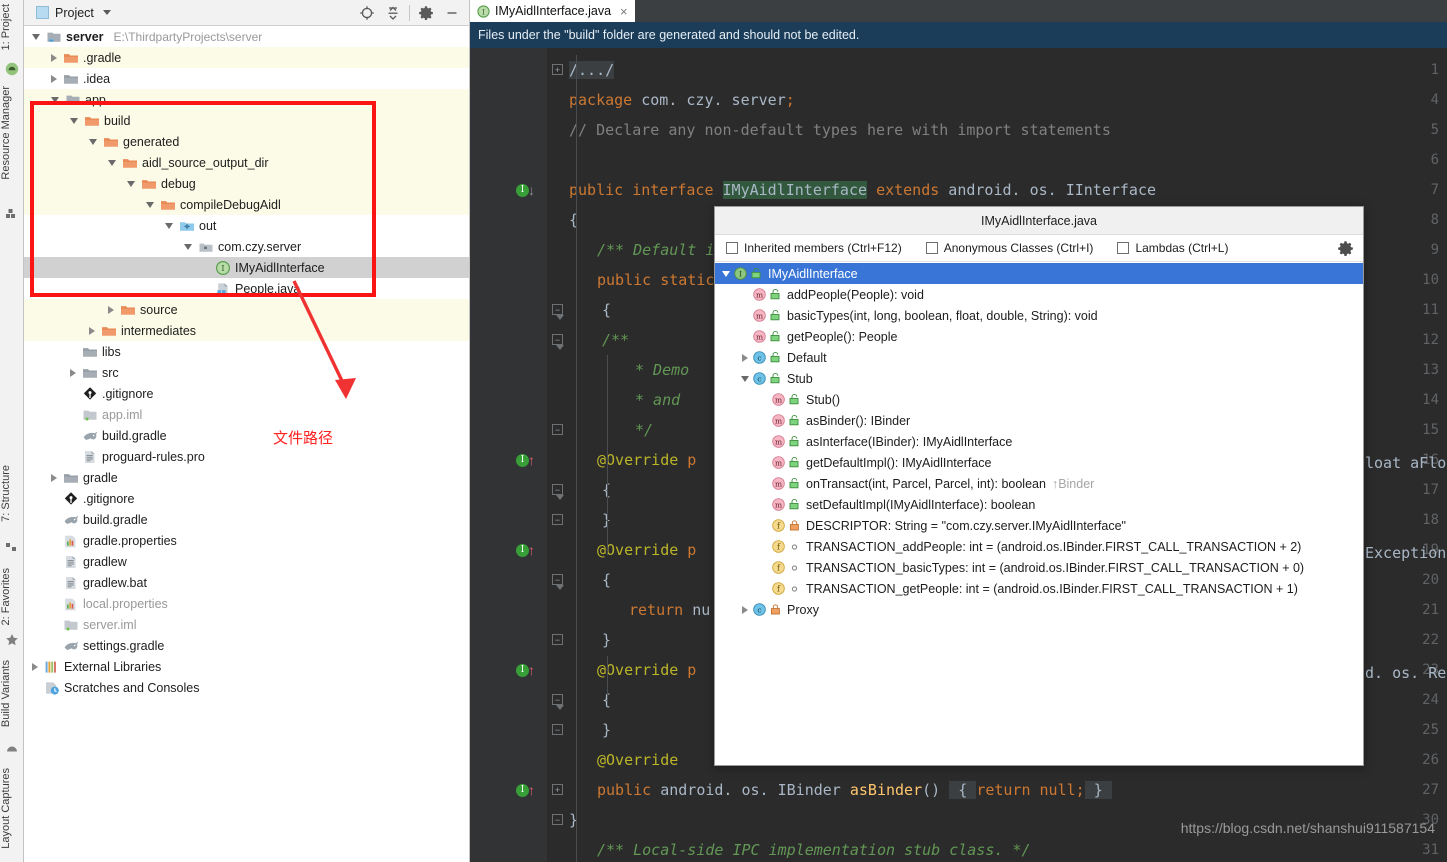 The width and height of the screenshot is (1447, 862). Describe the element at coordinates (1039, 273) in the screenshot. I see `structure-item: I IMyAidlInterface` at that location.